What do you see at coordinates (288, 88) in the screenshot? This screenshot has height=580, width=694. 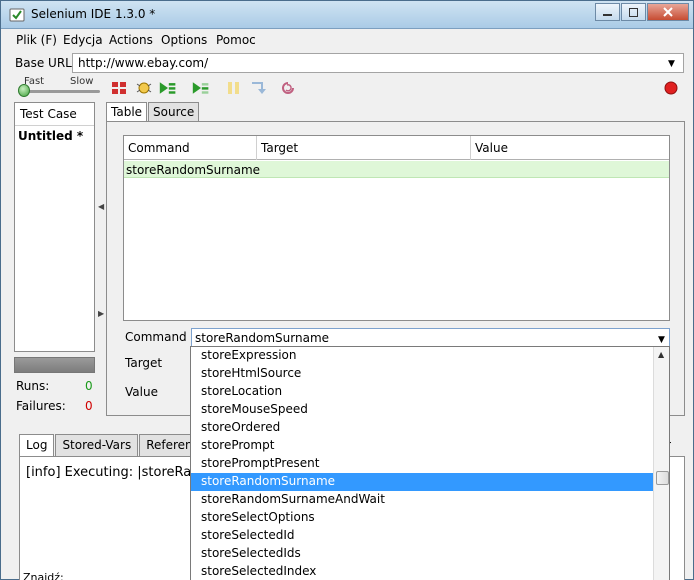 I see `rollup-icon` at bounding box center [288, 88].